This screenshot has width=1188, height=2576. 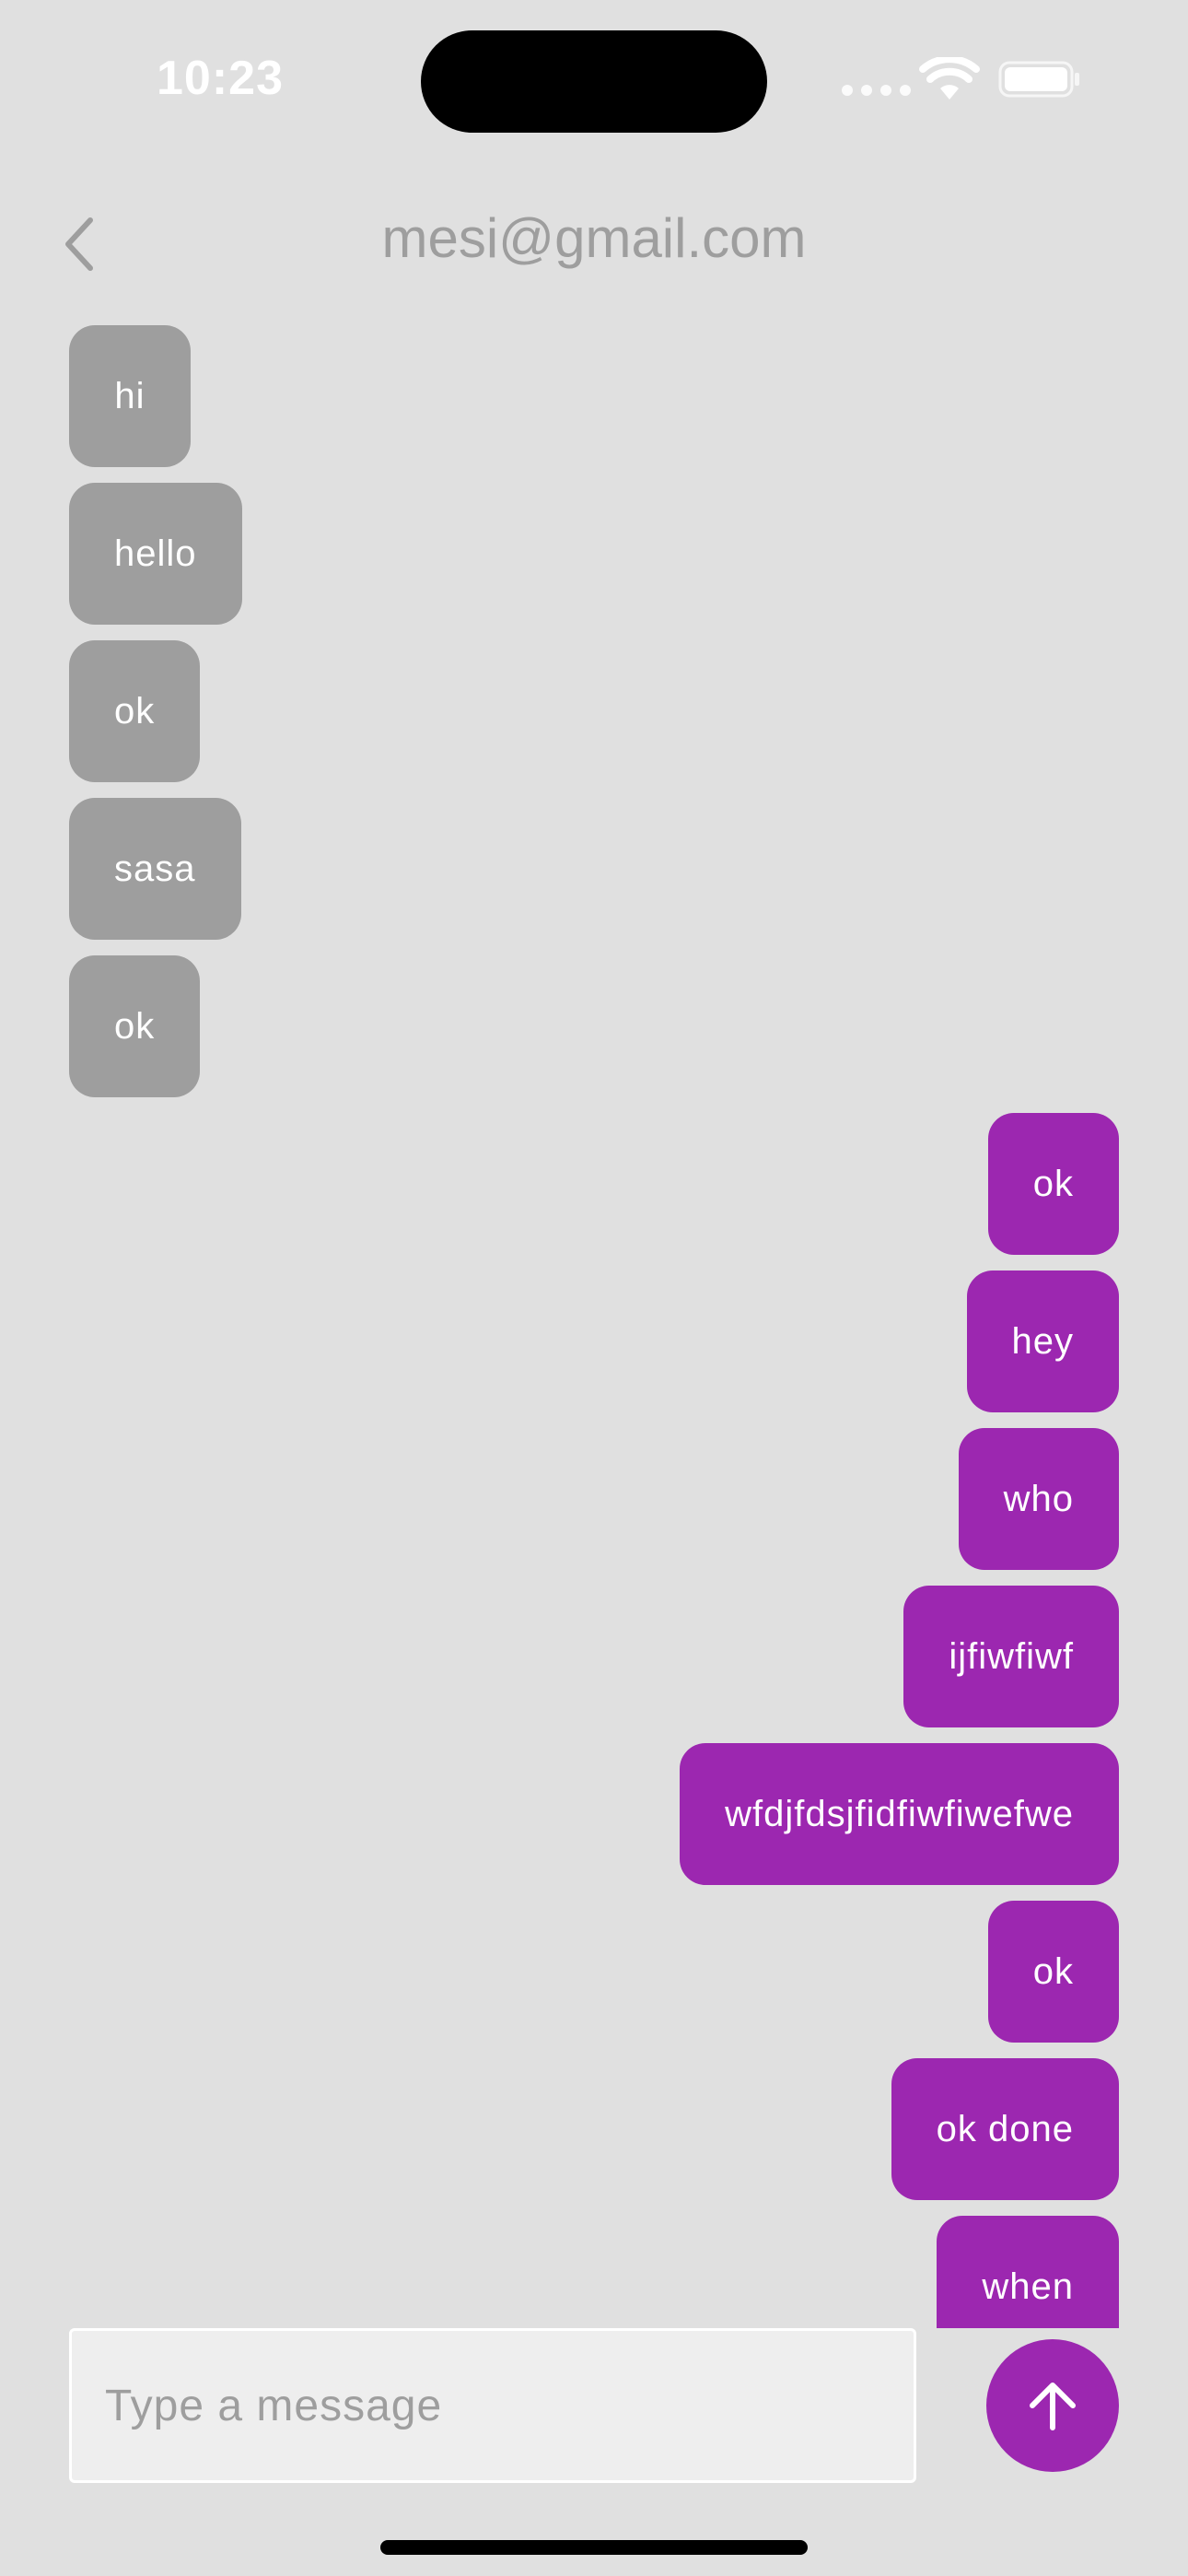 I want to click on arrow-up-icon, so click(x=1053, y=2406).